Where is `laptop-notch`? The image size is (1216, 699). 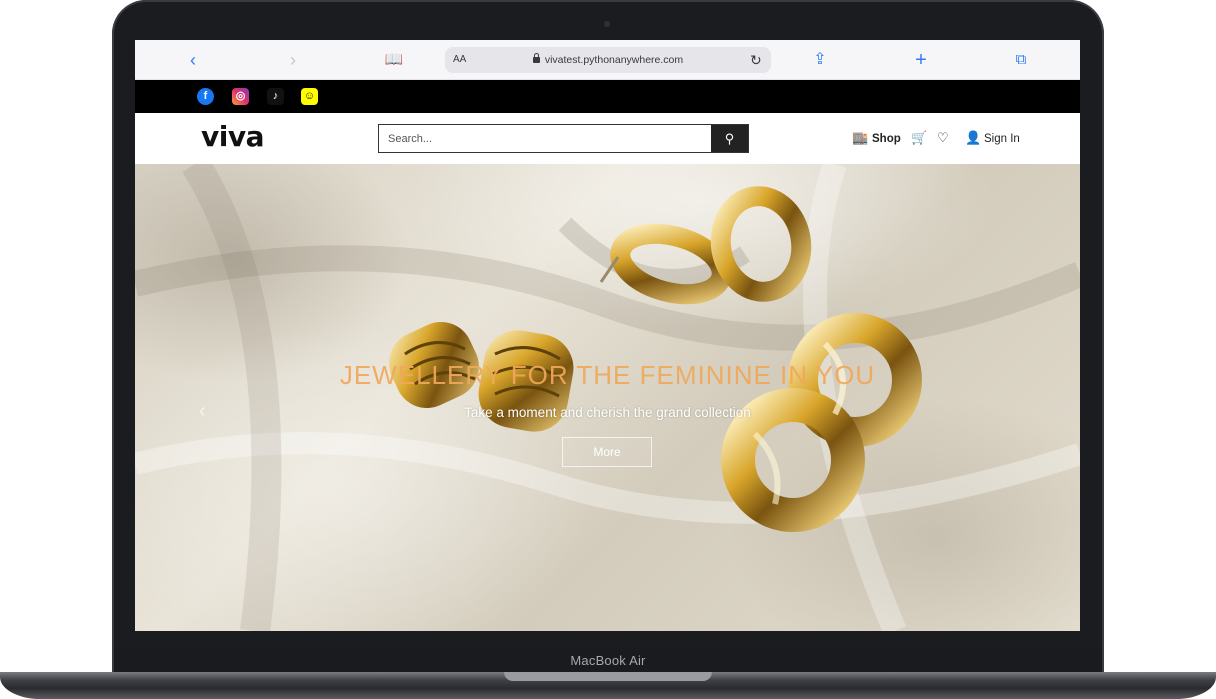
laptop-notch is located at coordinates (608, 676).